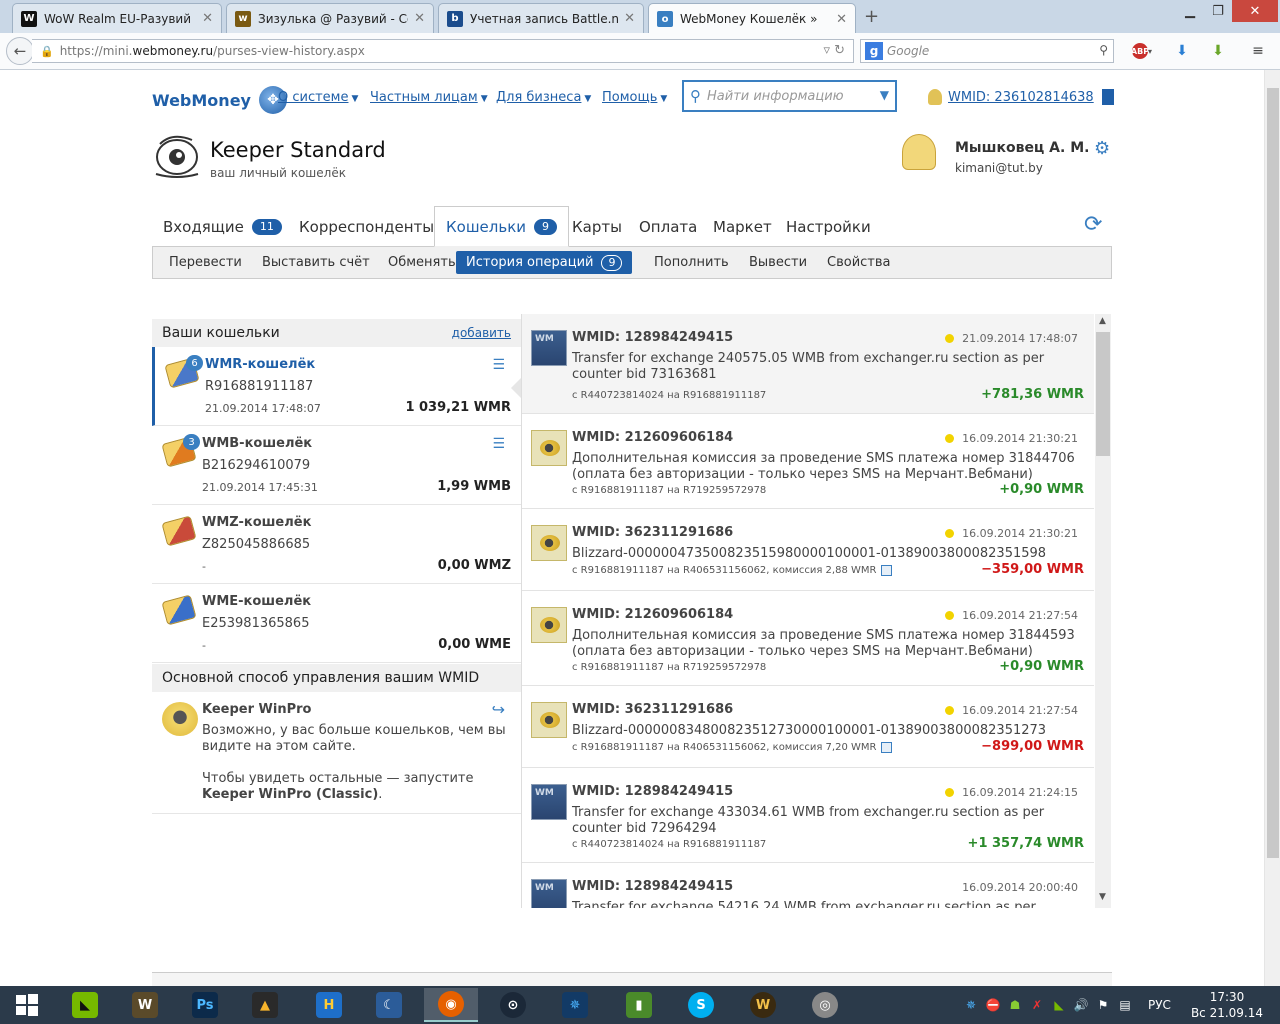 The width and height of the screenshot is (1280, 1024). I want to click on restore-window-icon: ❐, so click(1218, 11).